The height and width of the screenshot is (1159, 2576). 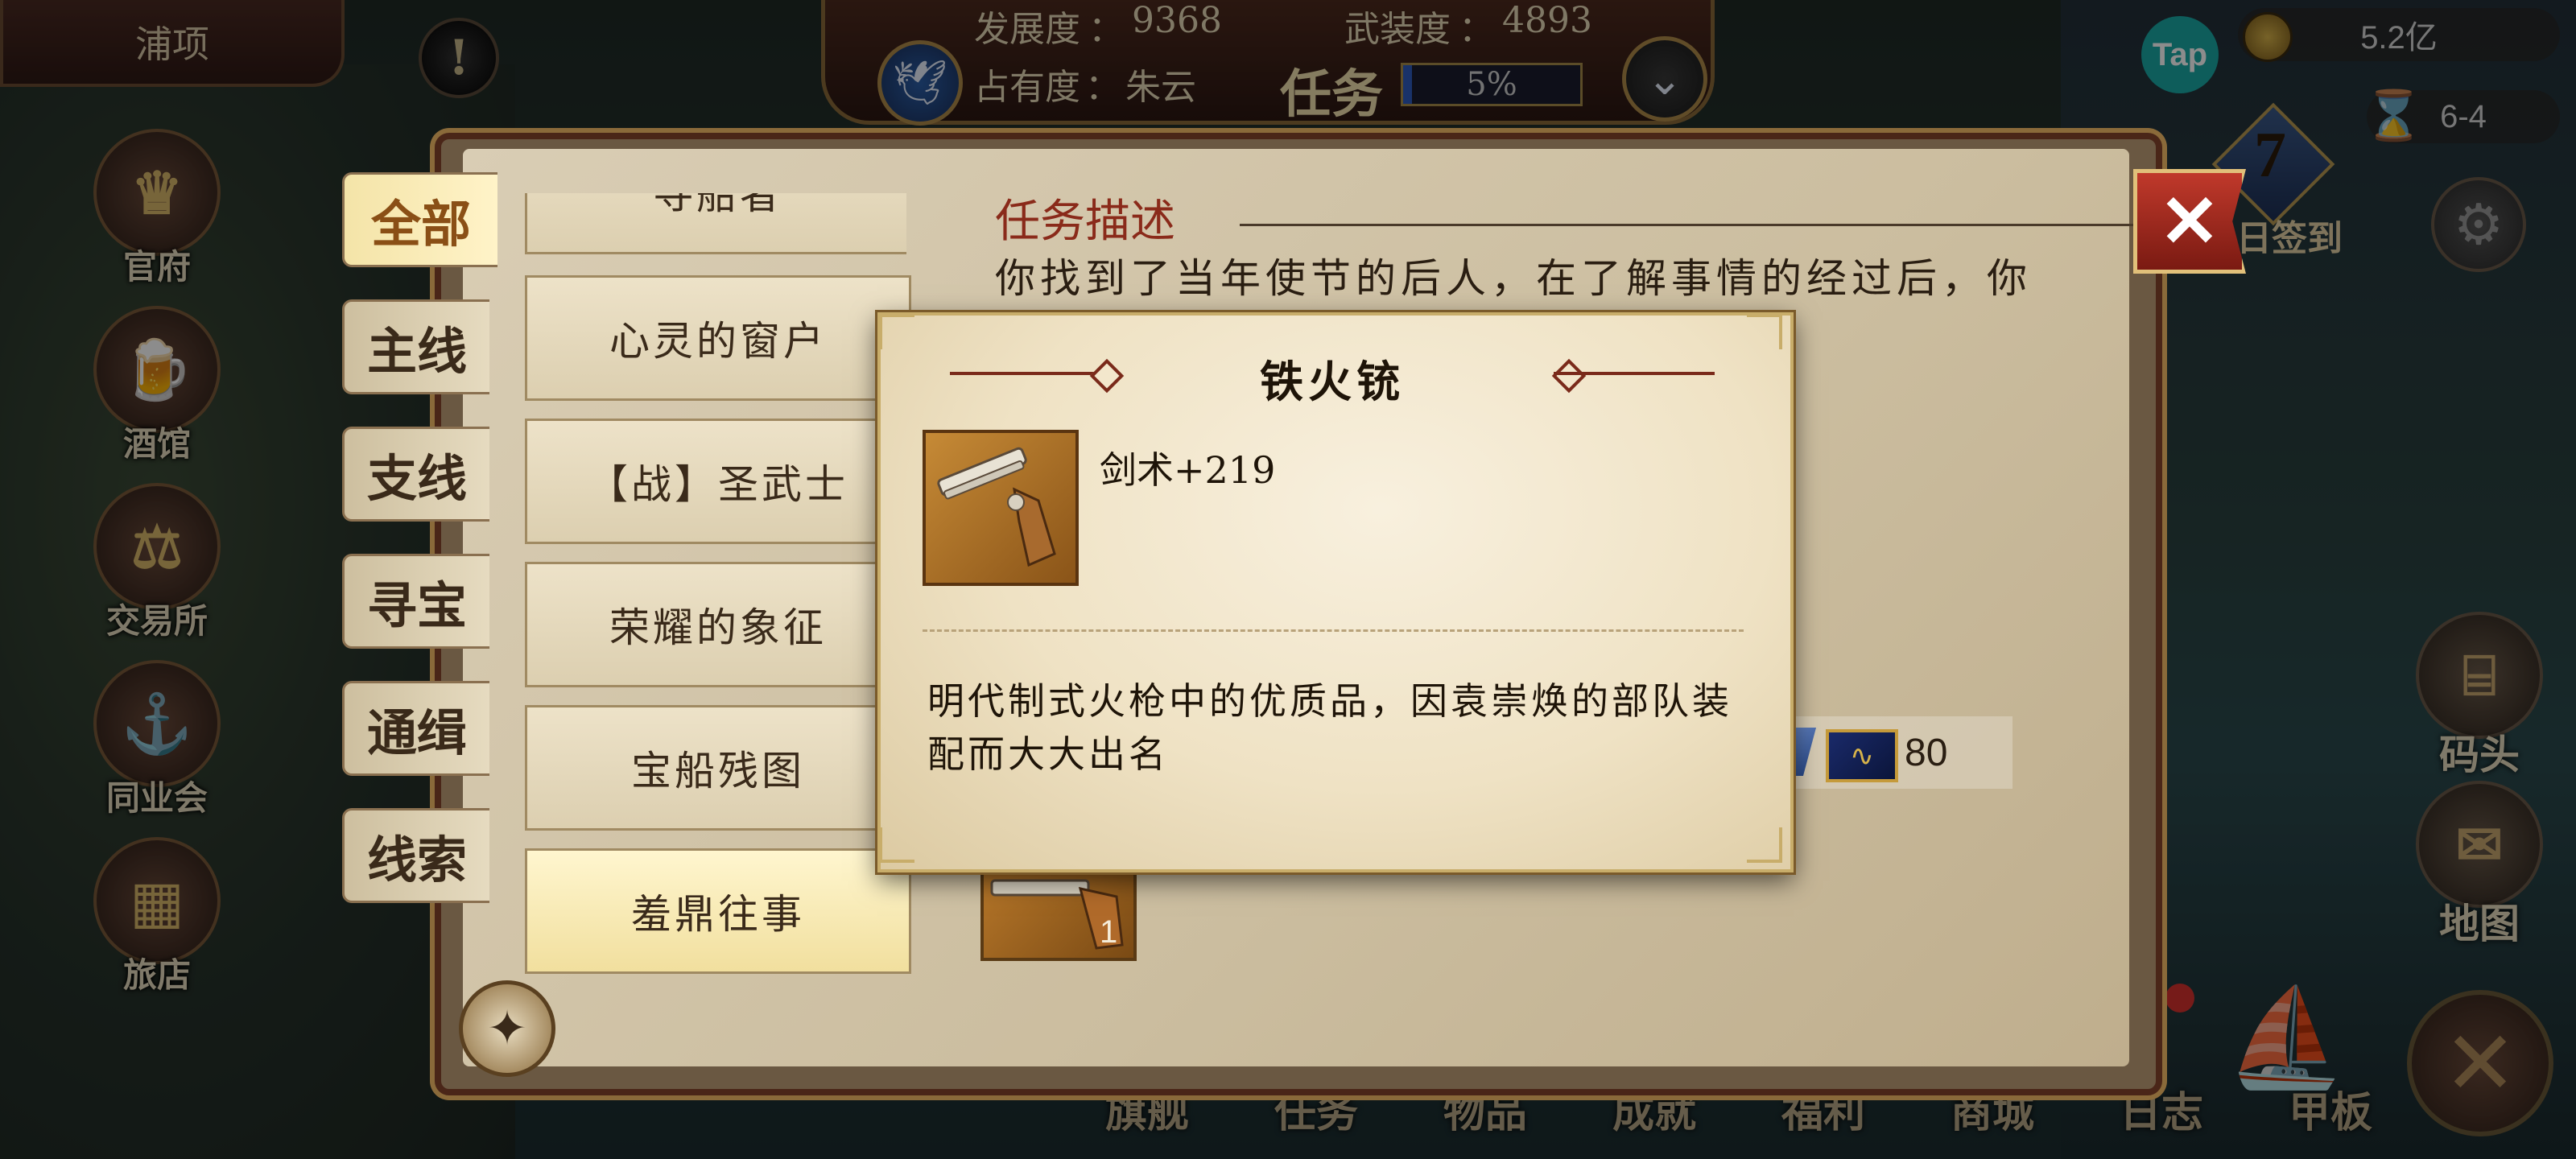 What do you see at coordinates (718, 338) in the screenshot?
I see `quest-item: 心灵的窗户` at bounding box center [718, 338].